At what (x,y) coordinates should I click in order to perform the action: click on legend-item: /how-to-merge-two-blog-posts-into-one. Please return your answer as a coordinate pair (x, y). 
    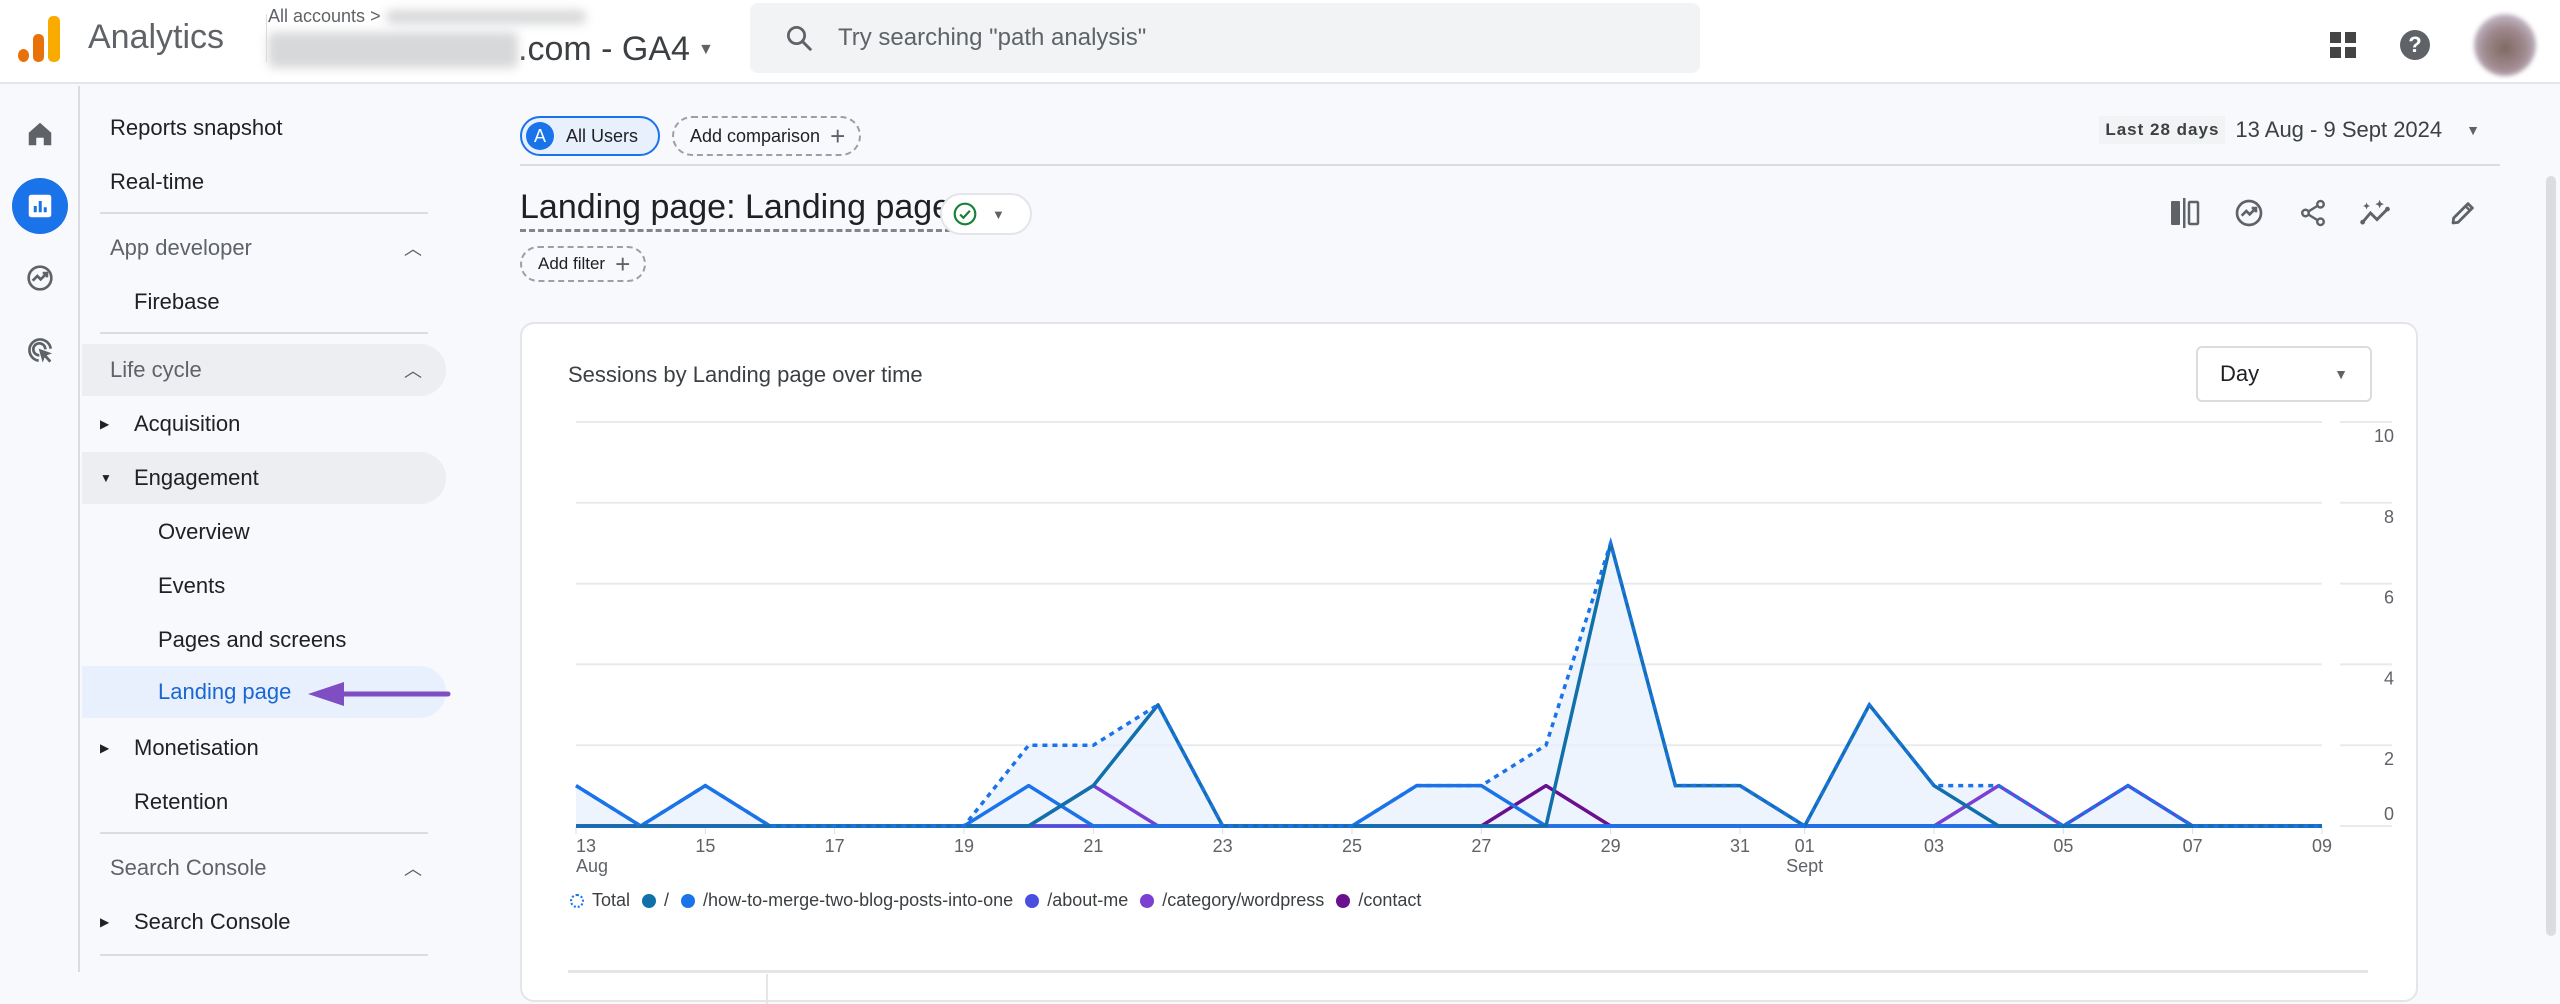
    Looking at the image, I should click on (847, 900).